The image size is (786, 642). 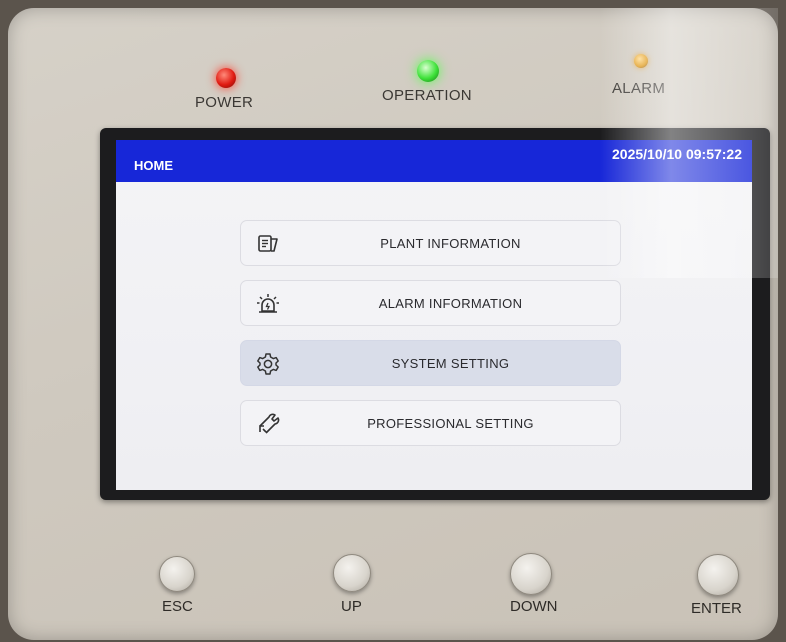 I want to click on operation-led, so click(x=428, y=71).